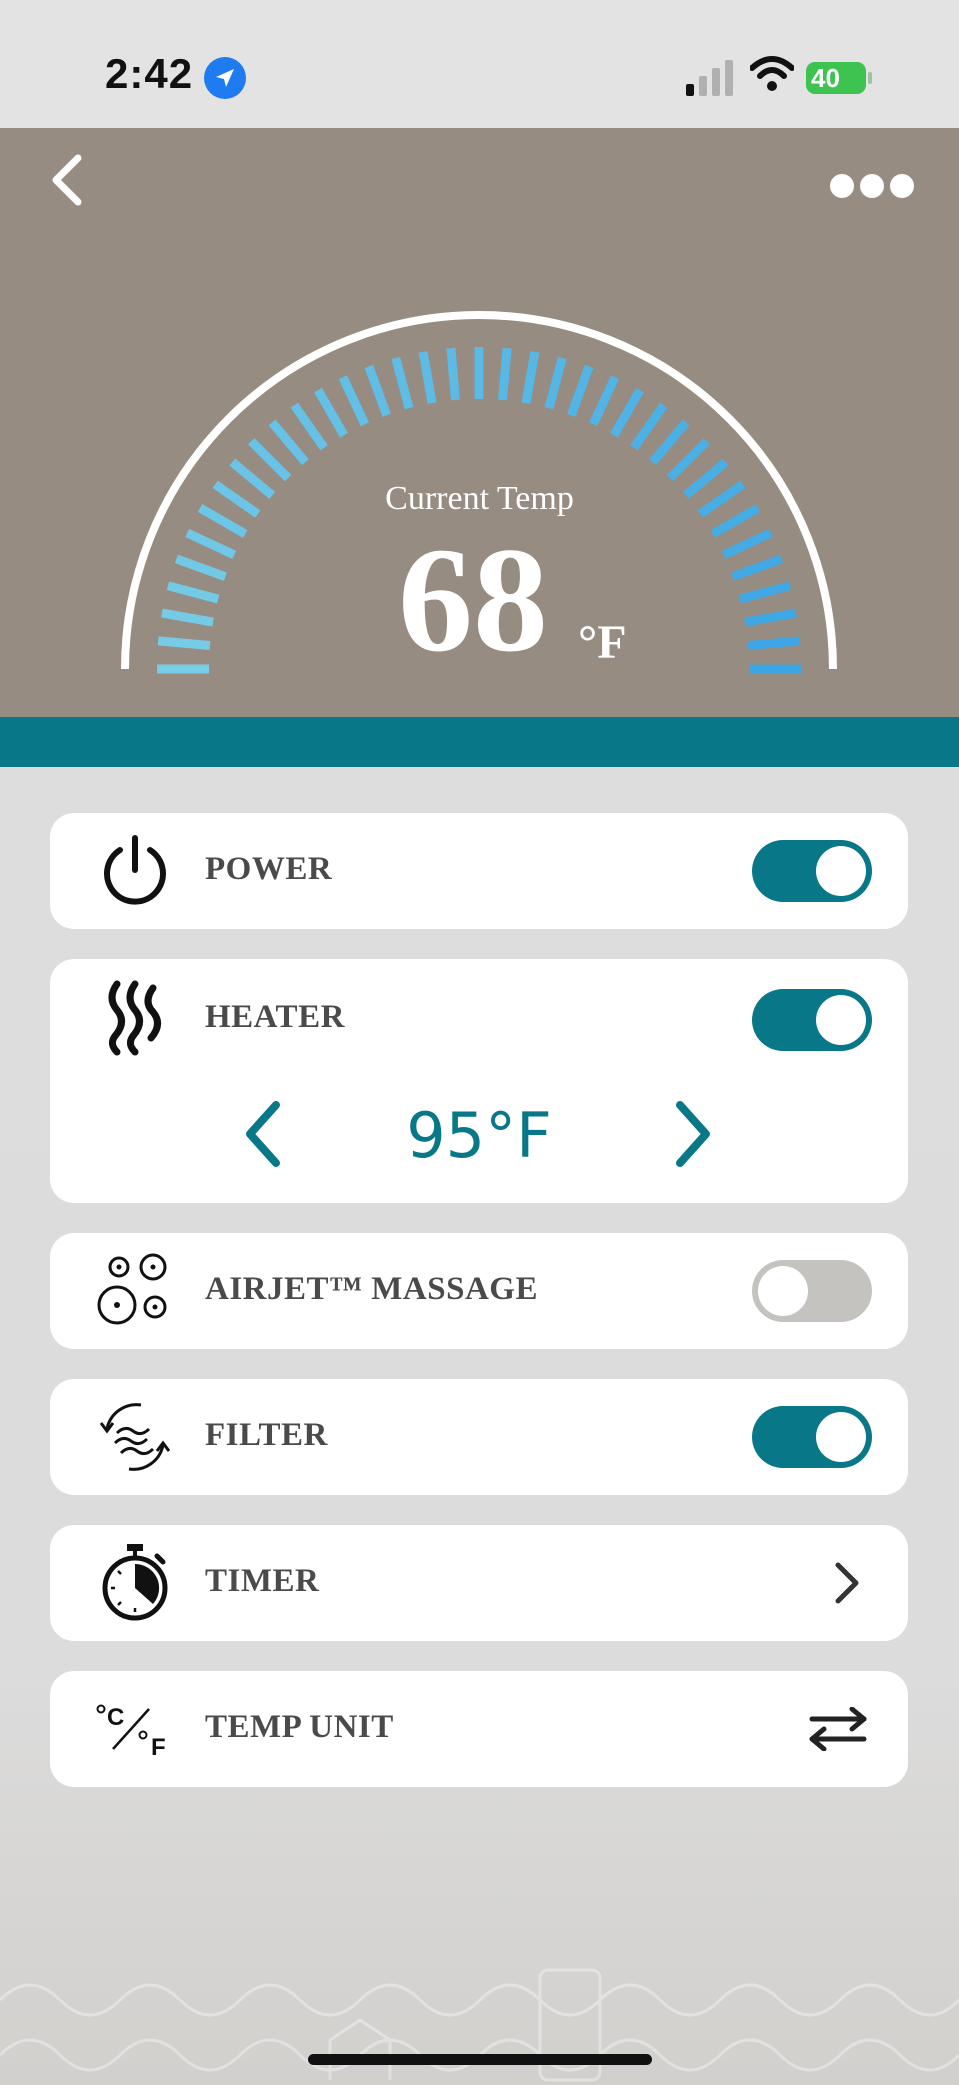 The image size is (959, 2085). Describe the element at coordinates (479, 1081) in the screenshot. I see `heater-card: HEATER 95°F` at that location.